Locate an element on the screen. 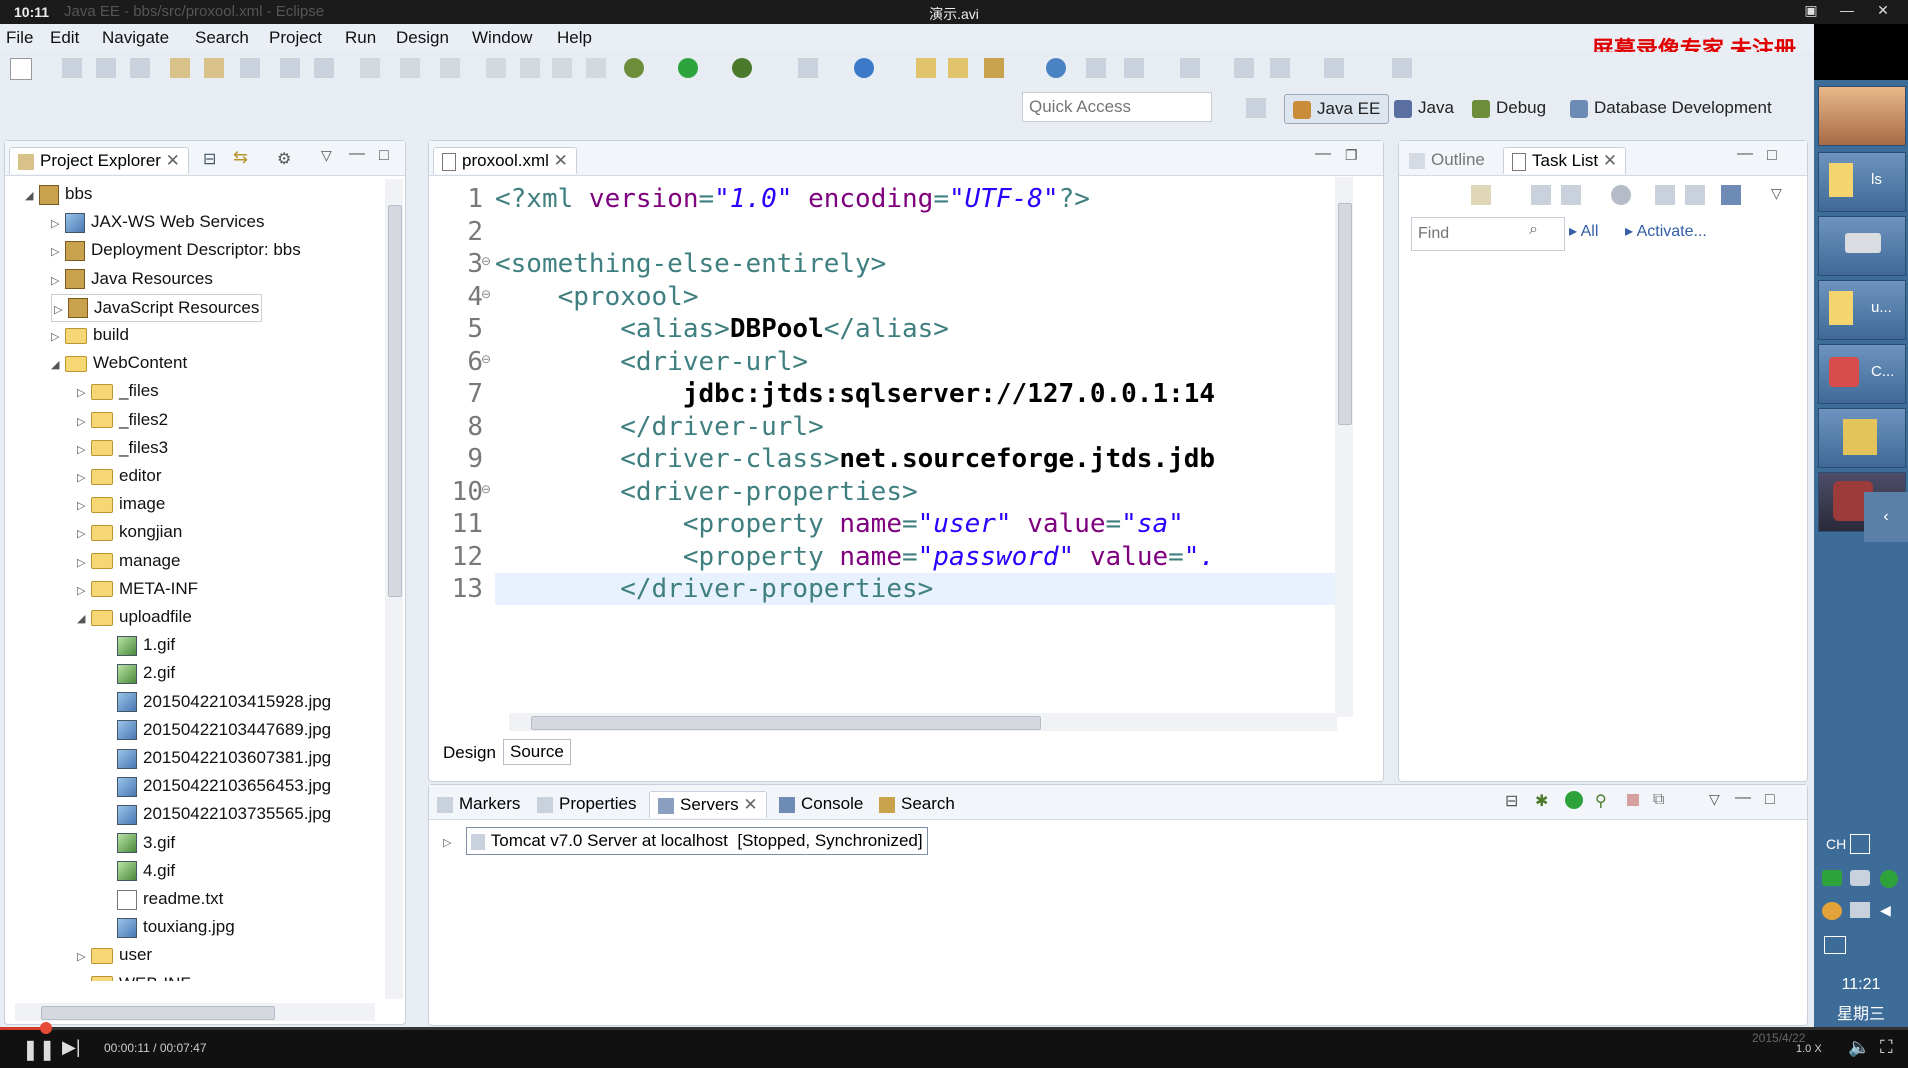  menu-project: Project is located at coordinates (295, 38).